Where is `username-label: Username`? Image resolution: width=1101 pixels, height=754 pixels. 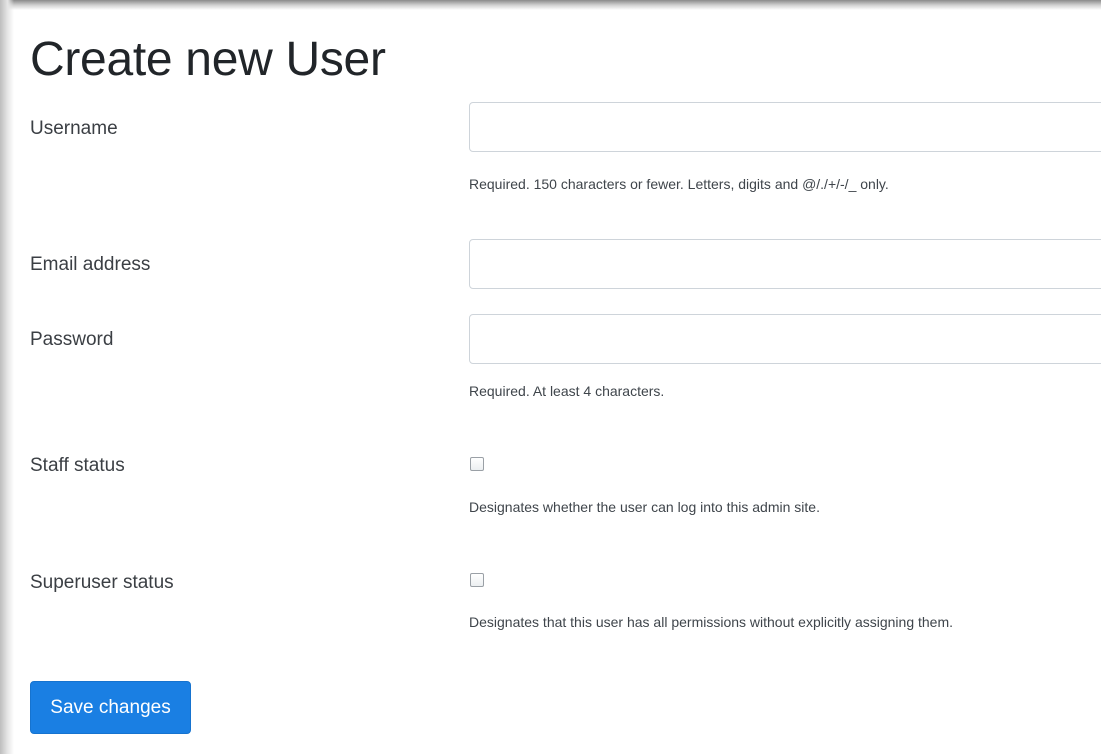
username-label: Username is located at coordinates (74, 128).